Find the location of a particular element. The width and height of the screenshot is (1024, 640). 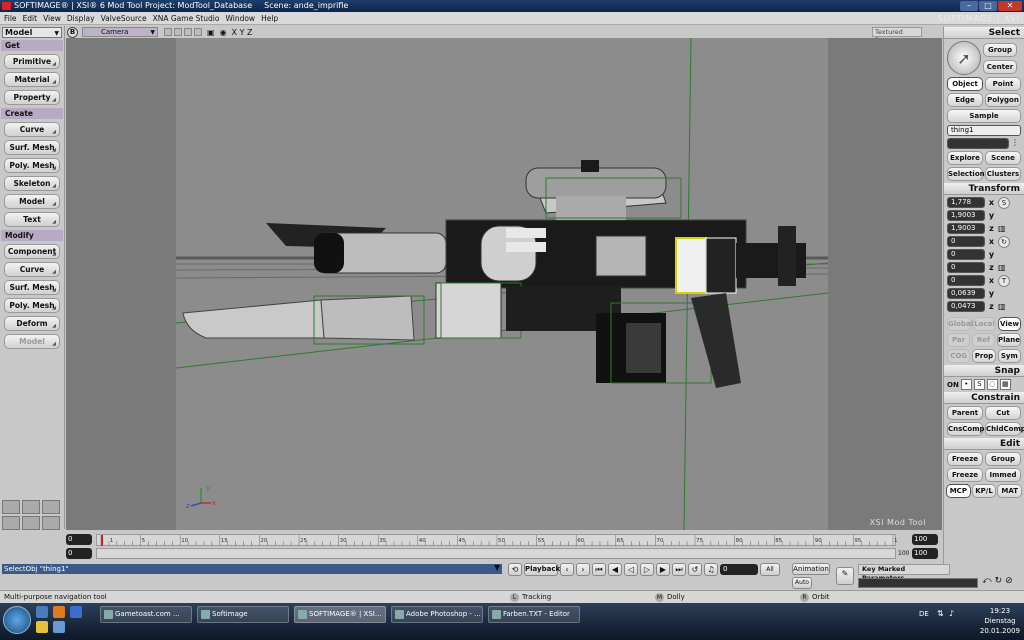

cog-button: COG is located at coordinates (959, 356).